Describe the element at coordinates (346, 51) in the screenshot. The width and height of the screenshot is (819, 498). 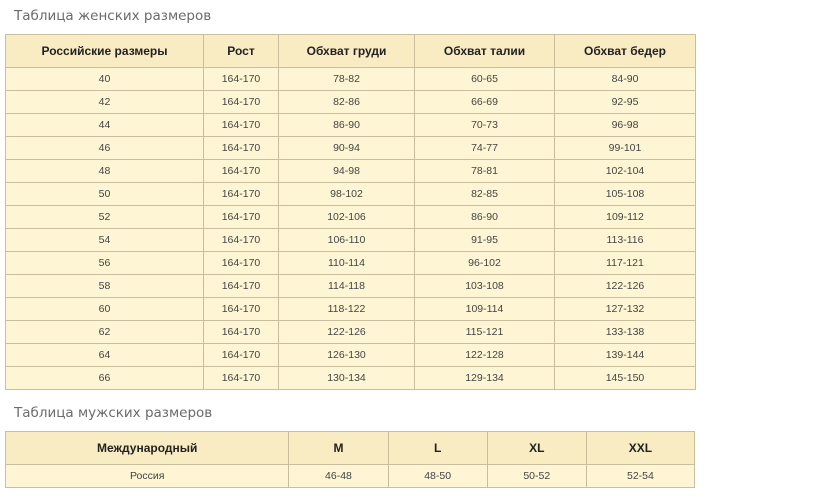
I see `column-header: Обхват груди` at that location.